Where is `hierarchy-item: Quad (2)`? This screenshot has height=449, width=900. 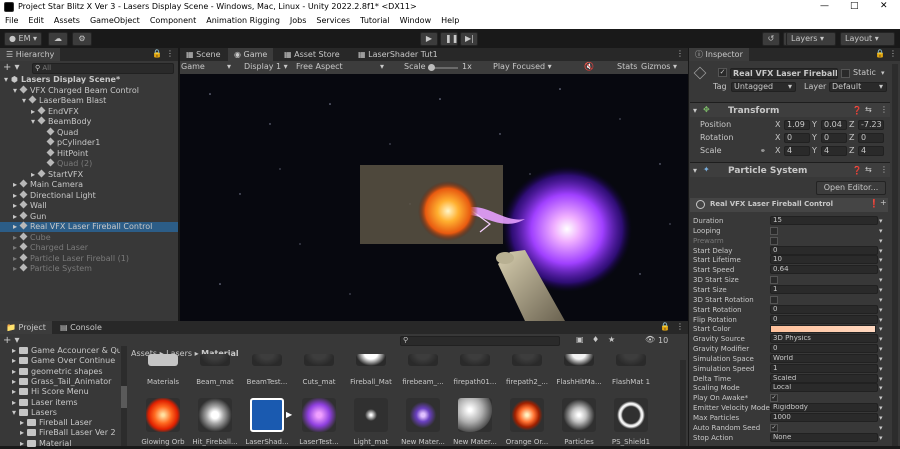
hierarchy-item: Quad (2) is located at coordinates (89, 163).